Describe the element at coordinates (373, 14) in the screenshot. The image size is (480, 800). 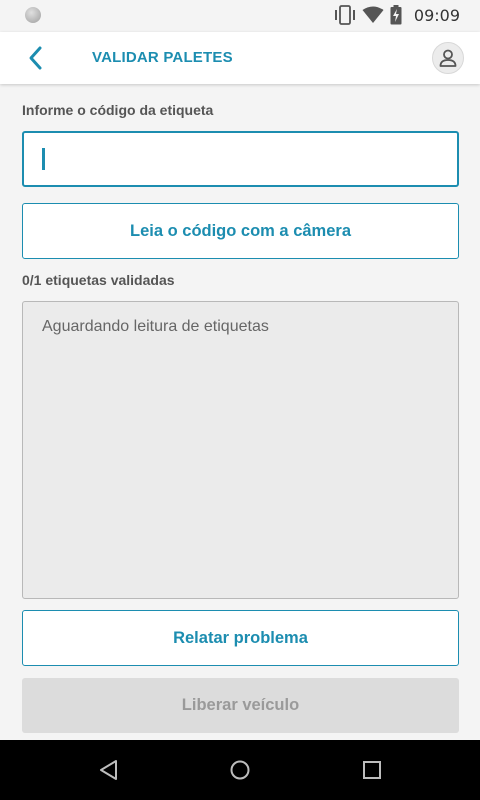
I see `wifi-icon` at that location.